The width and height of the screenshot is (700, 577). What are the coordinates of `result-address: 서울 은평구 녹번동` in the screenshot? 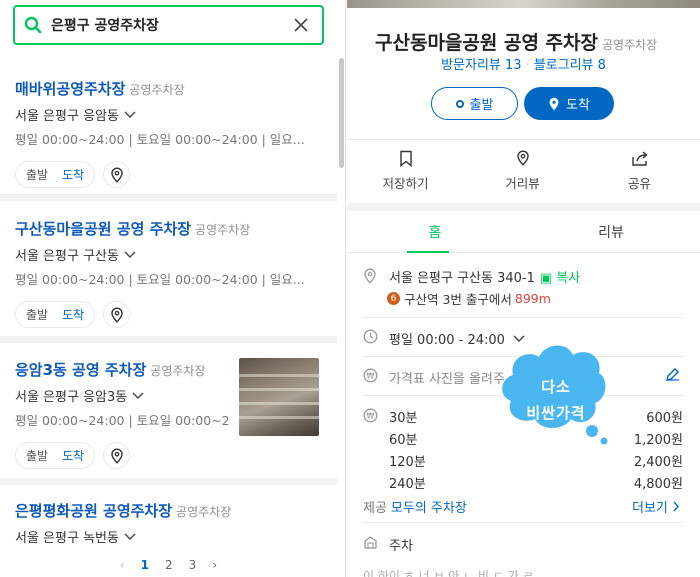 It's located at (67, 538).